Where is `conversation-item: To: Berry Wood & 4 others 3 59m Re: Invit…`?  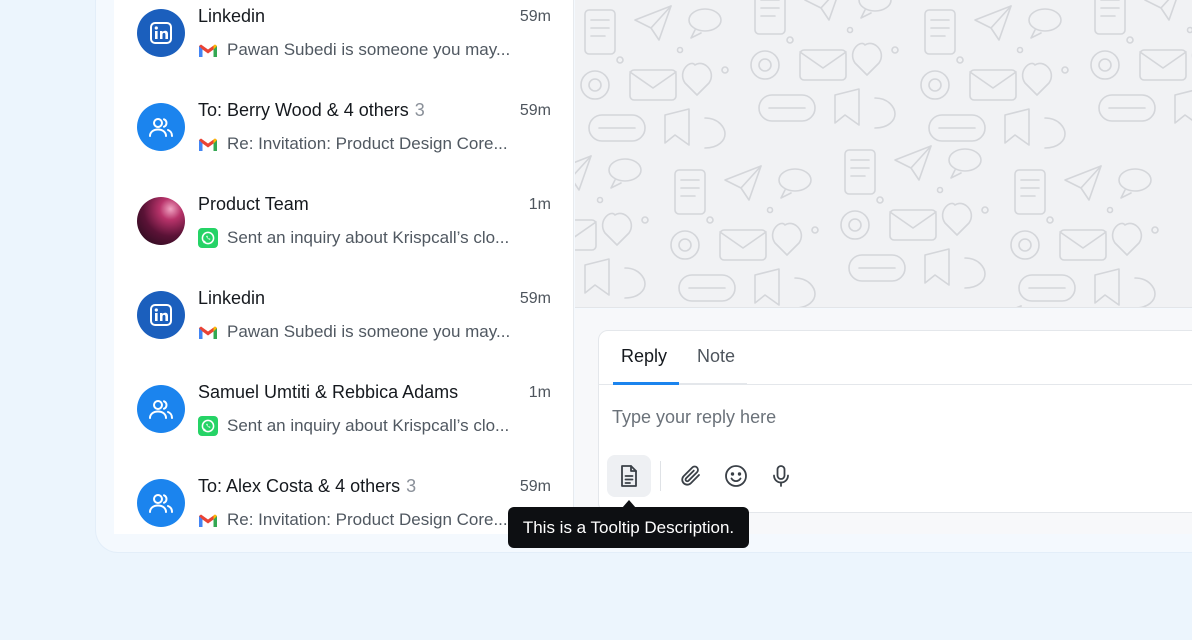
conversation-item: To: Berry Wood & 4 others 3 59m Re: Invit… is located at coordinates (344, 141).